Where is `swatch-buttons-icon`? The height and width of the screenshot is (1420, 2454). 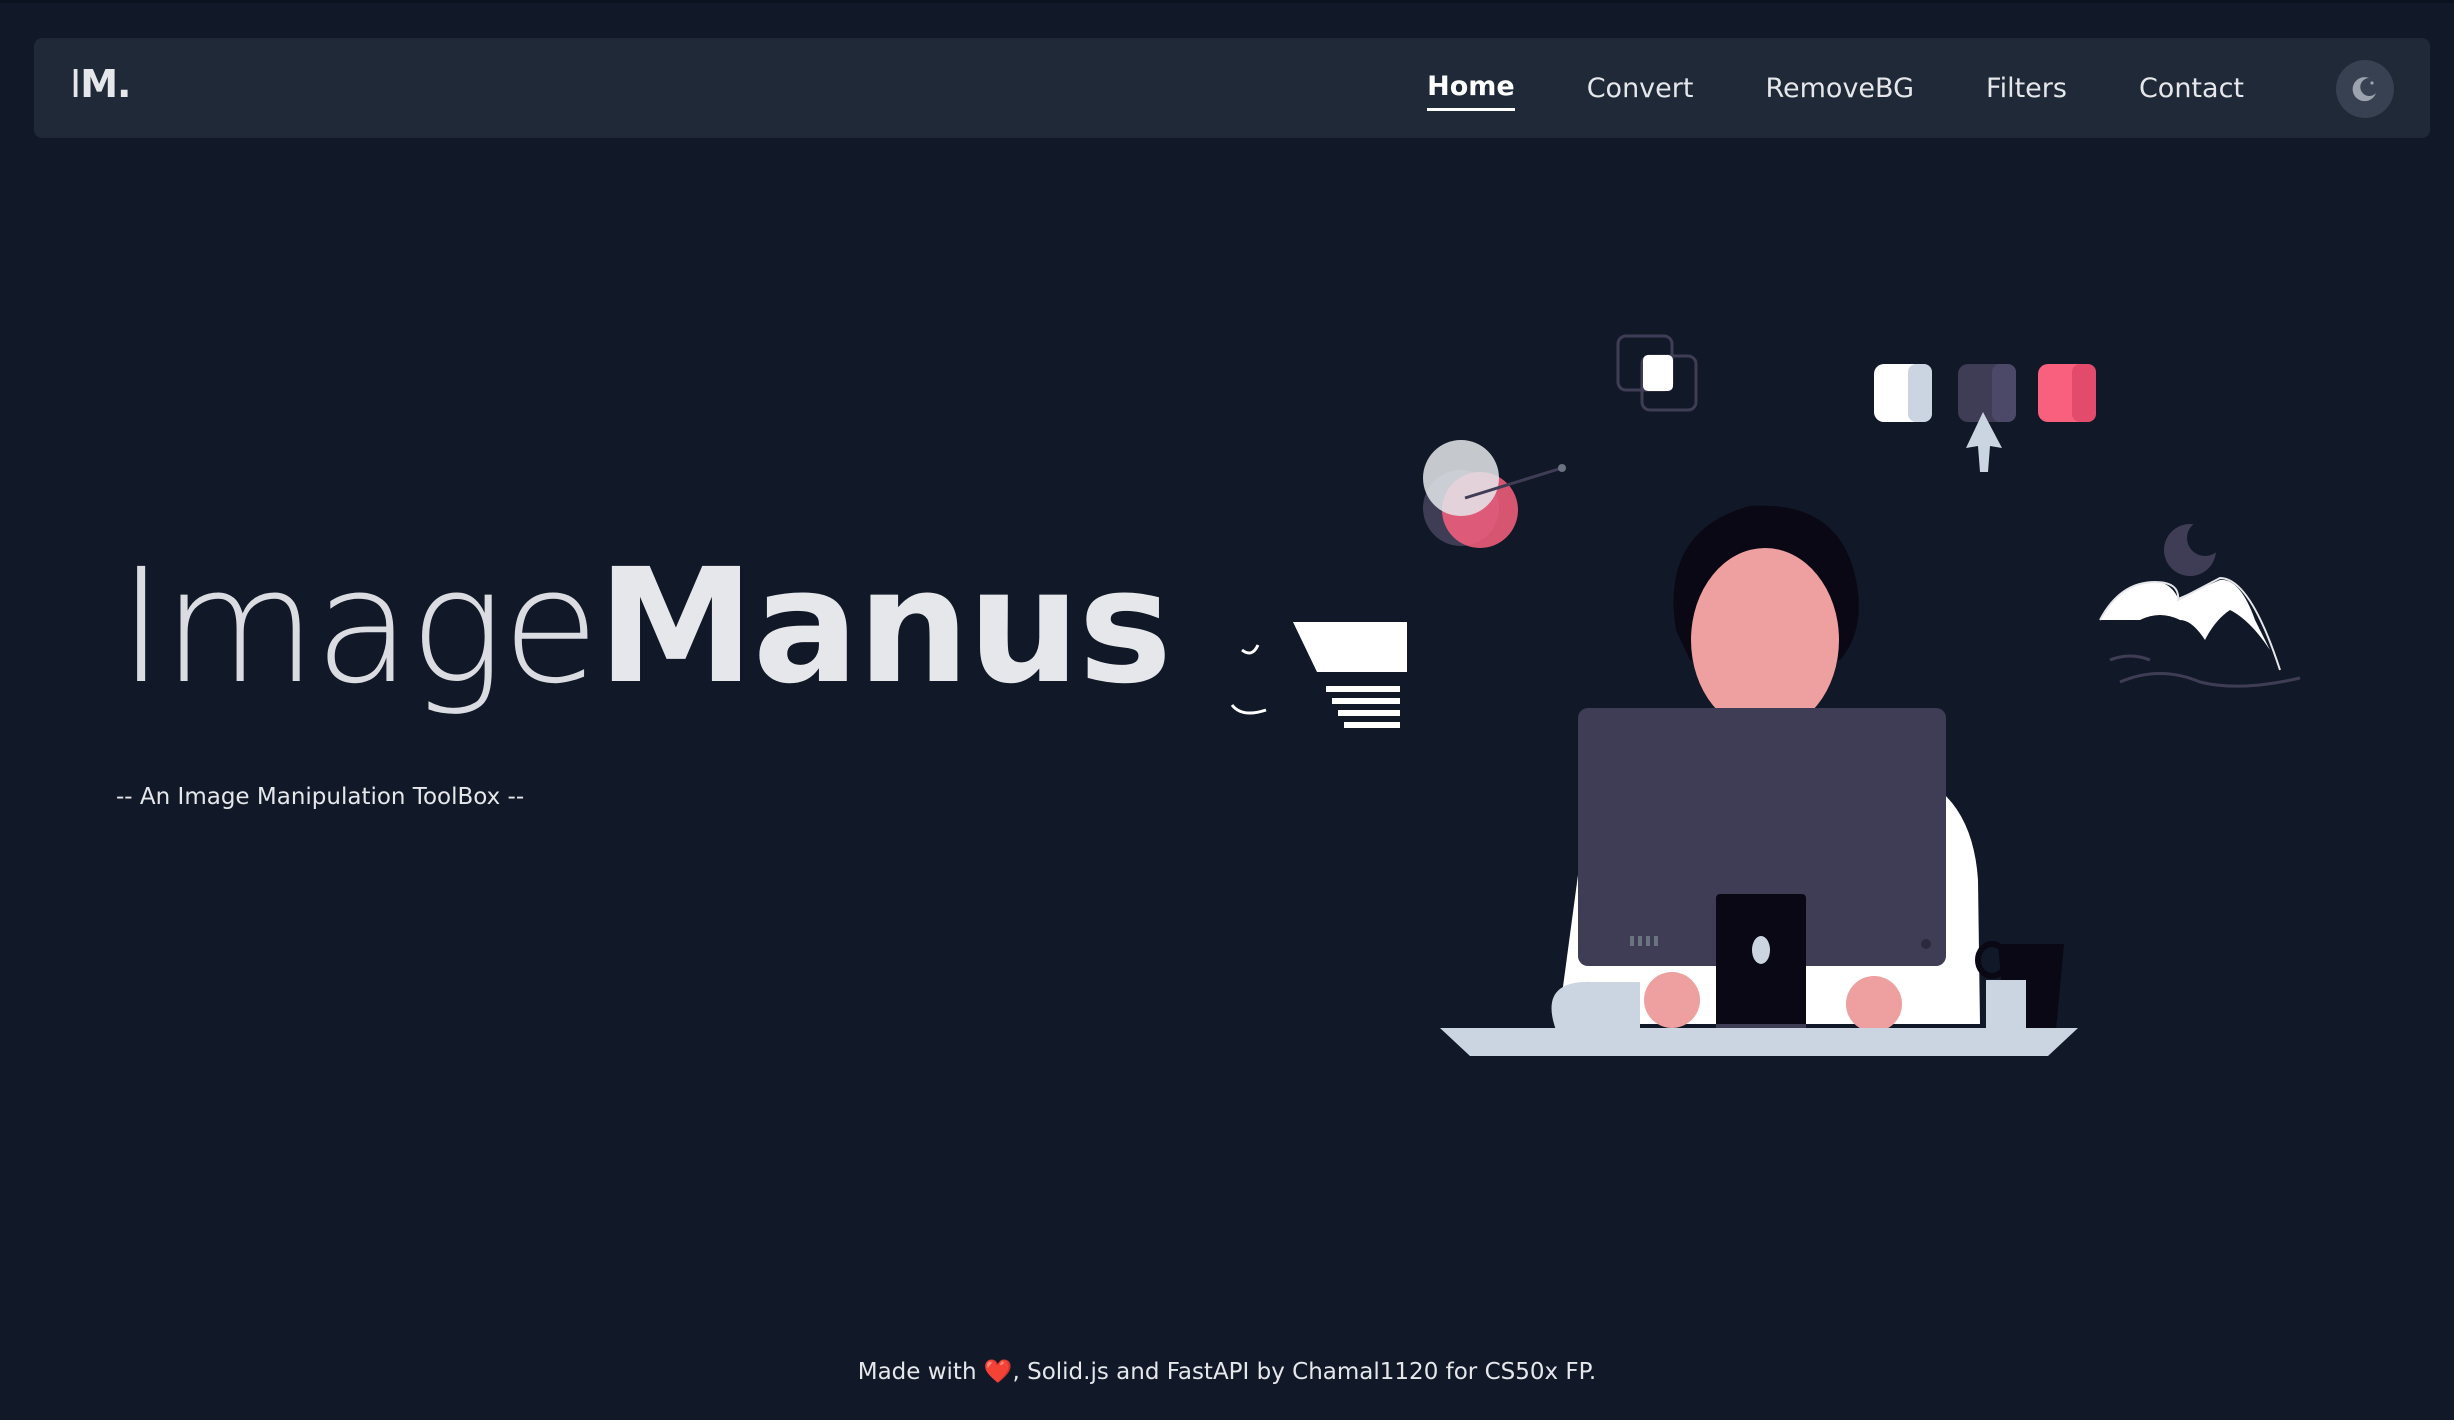
swatch-buttons-icon is located at coordinates (1985, 418).